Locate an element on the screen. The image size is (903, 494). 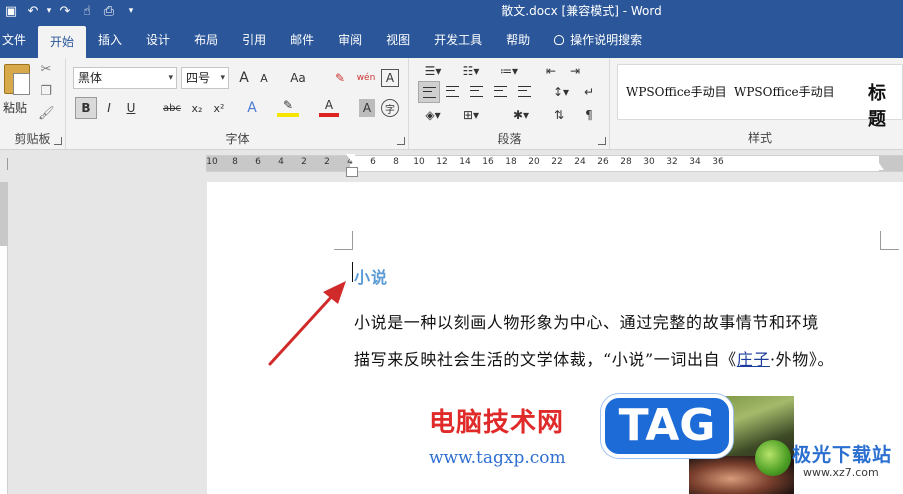
tab-developer: 开发工具 is located at coordinates (458, 40).